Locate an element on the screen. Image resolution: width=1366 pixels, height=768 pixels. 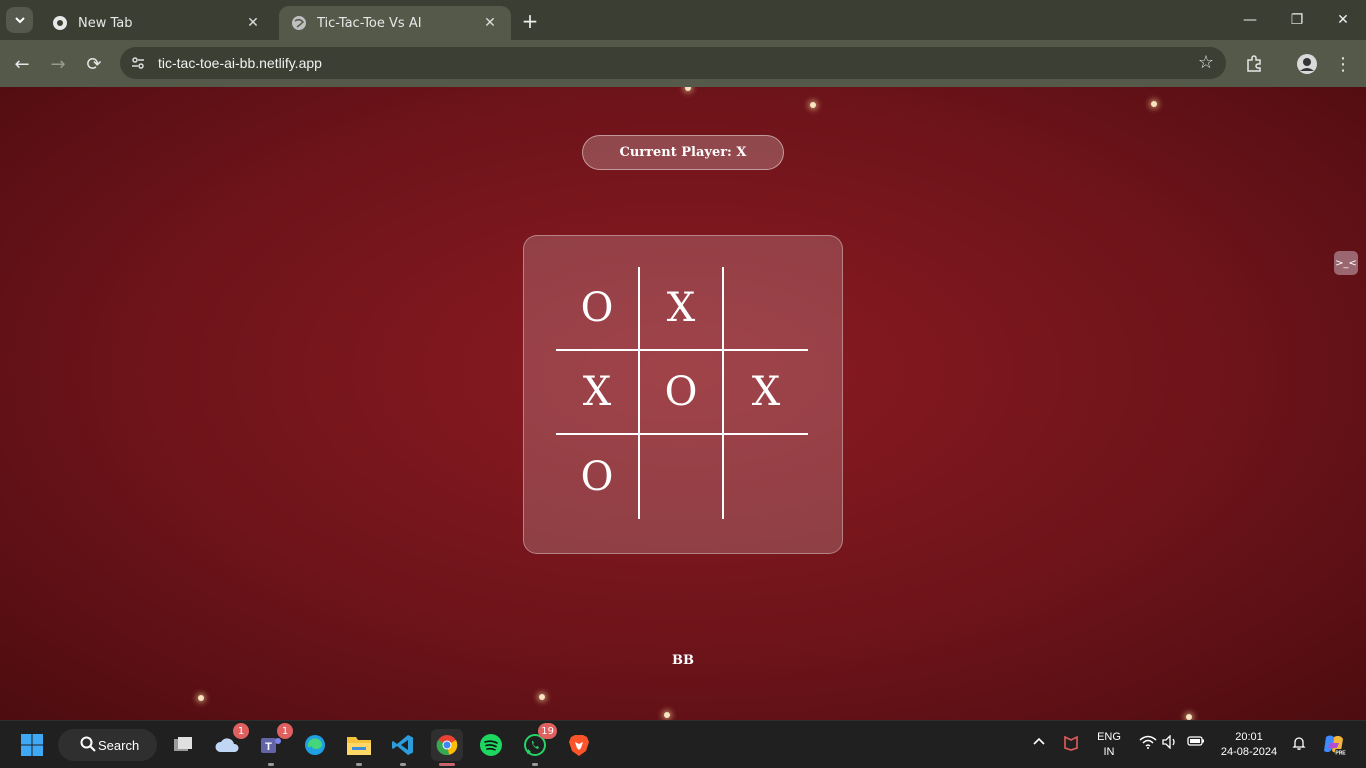
chrome-icon is located at coordinates (60, 23).